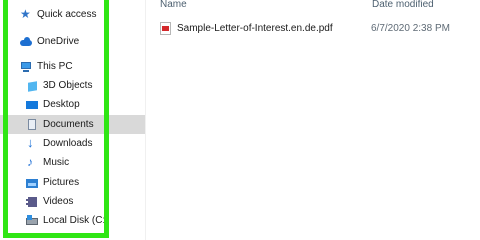  What do you see at coordinates (403, 5) in the screenshot?
I see `column-header-date-modified: Date modified` at bounding box center [403, 5].